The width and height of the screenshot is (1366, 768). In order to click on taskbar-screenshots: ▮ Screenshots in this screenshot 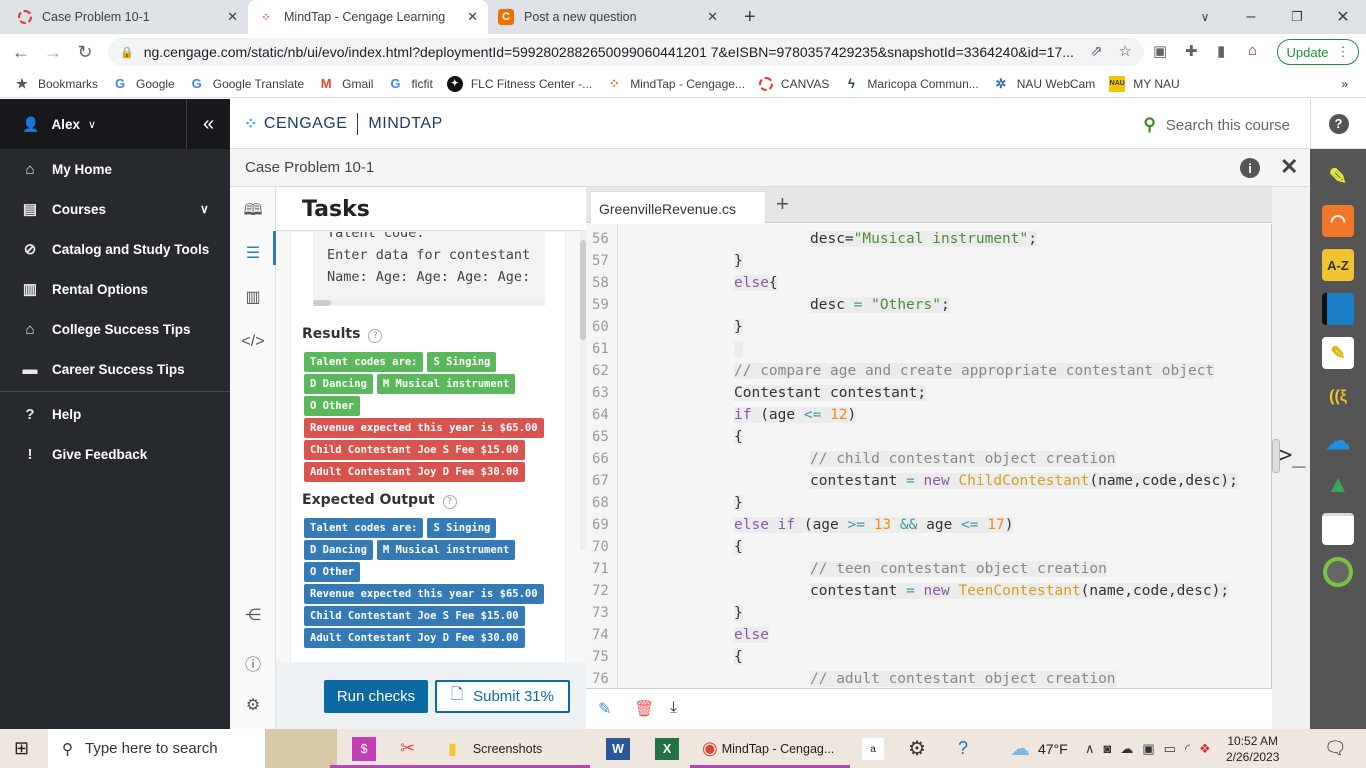, I will do `click(495, 748)`.